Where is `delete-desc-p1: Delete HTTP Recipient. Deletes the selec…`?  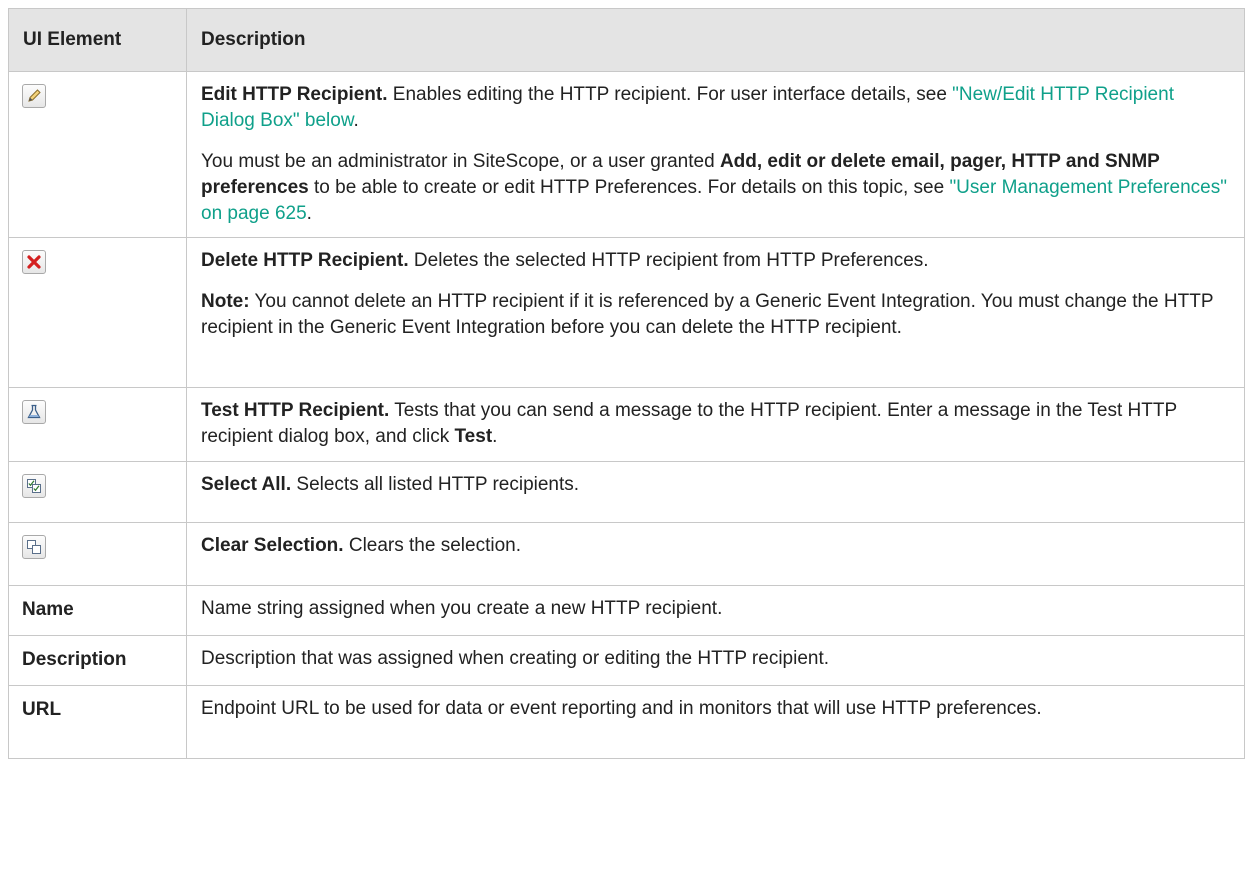 delete-desc-p1: Delete HTTP Recipient. Deletes the selec… is located at coordinates (716, 261).